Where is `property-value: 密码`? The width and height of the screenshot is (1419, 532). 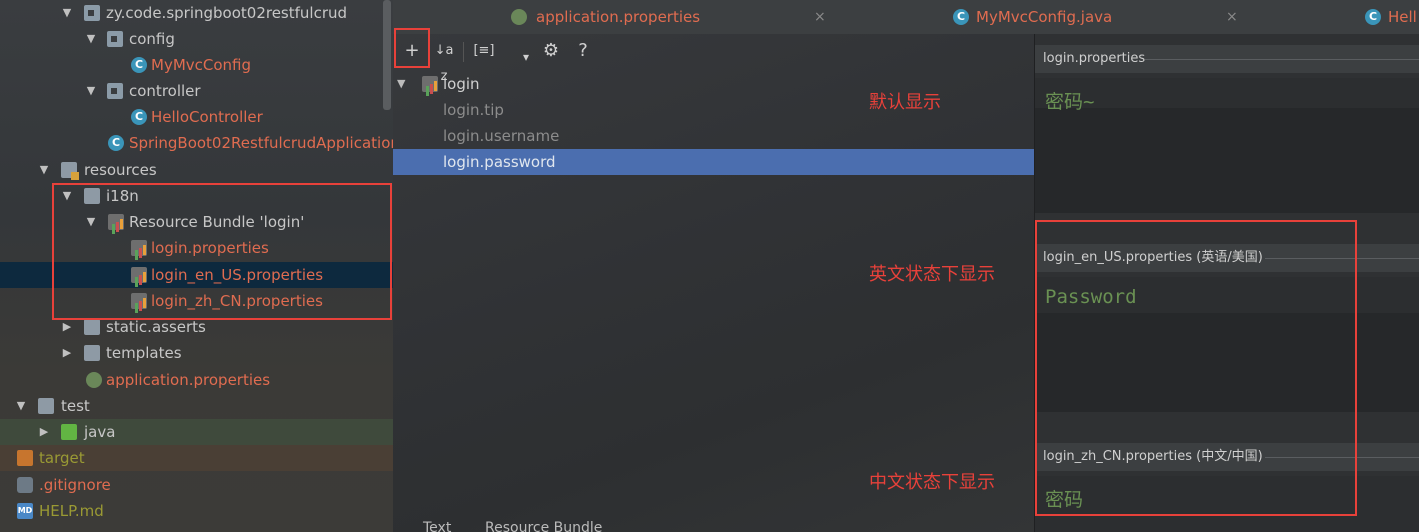
property-value: 密码 is located at coordinates (1064, 498).